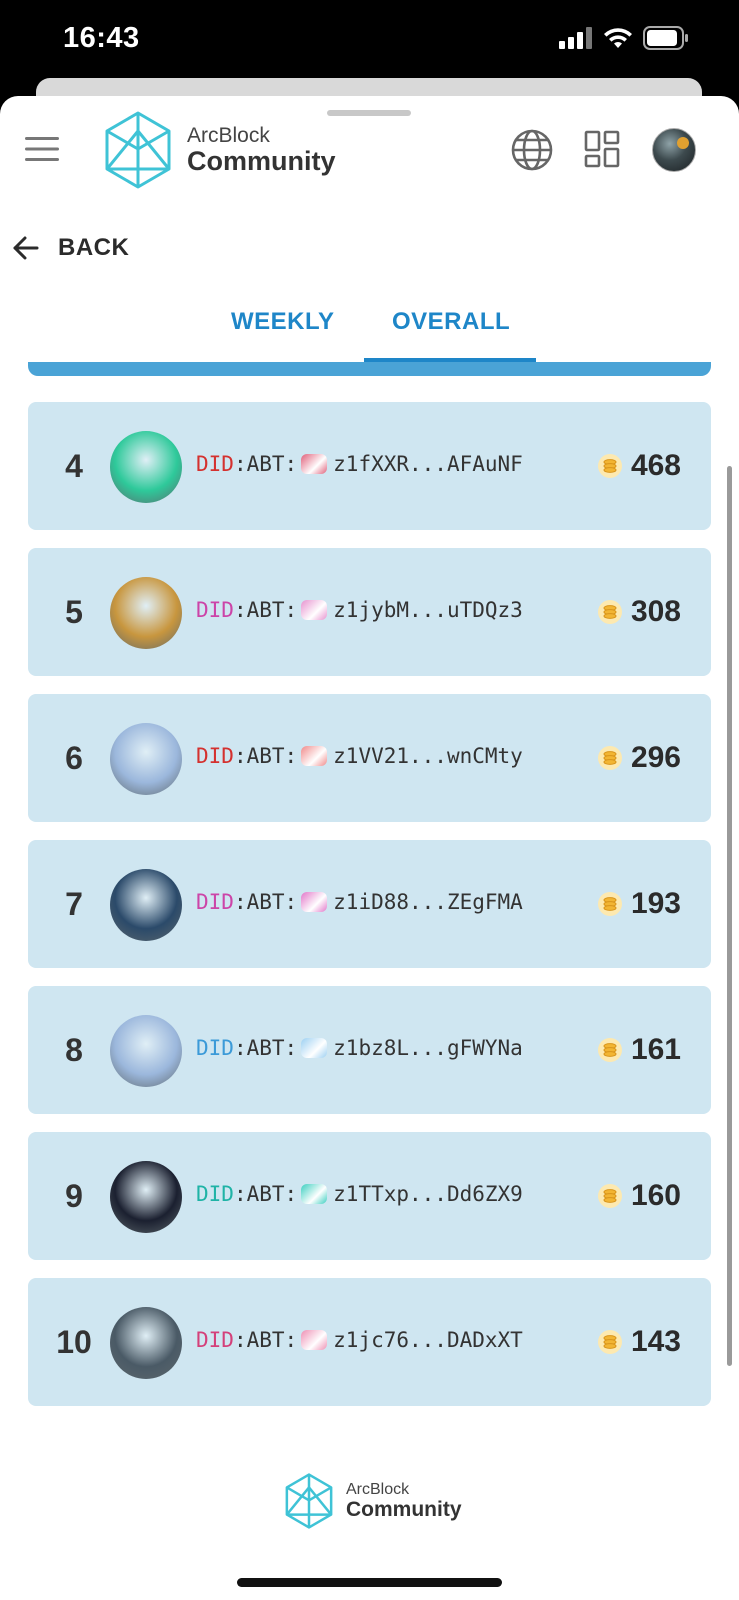 Image resolution: width=739 pixels, height=1600 pixels. I want to click on rank-number: 4, so click(74, 466).